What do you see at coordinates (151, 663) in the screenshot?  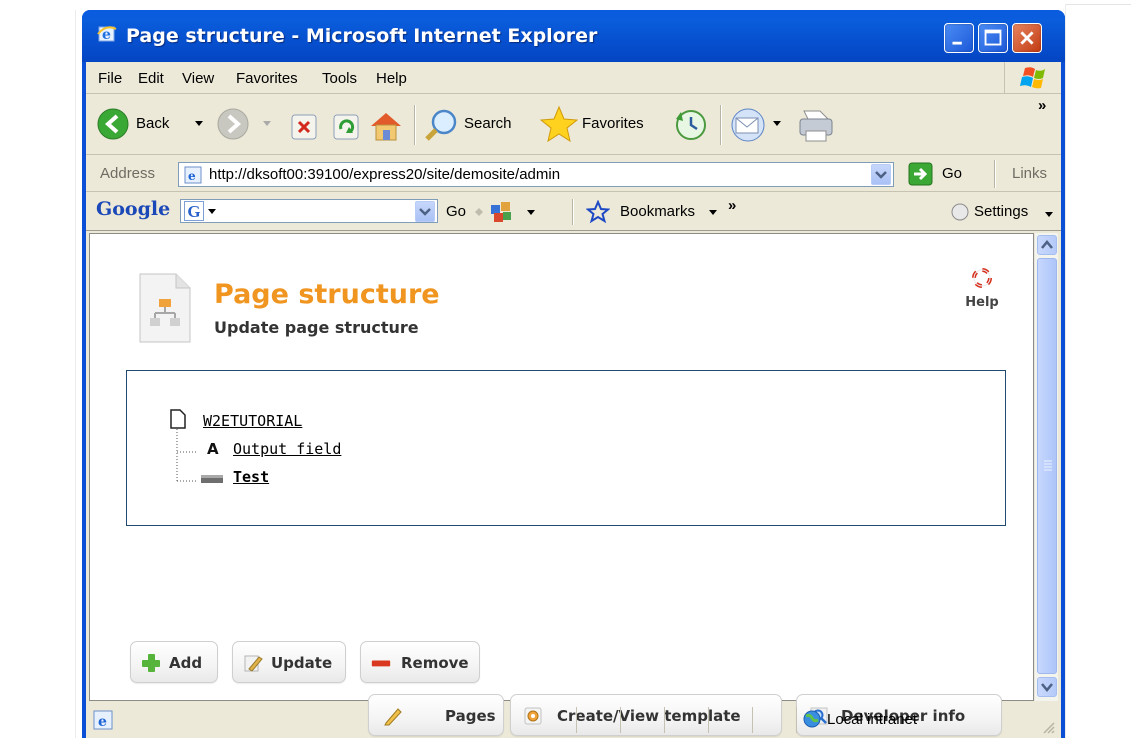 I see `plus-icon` at bounding box center [151, 663].